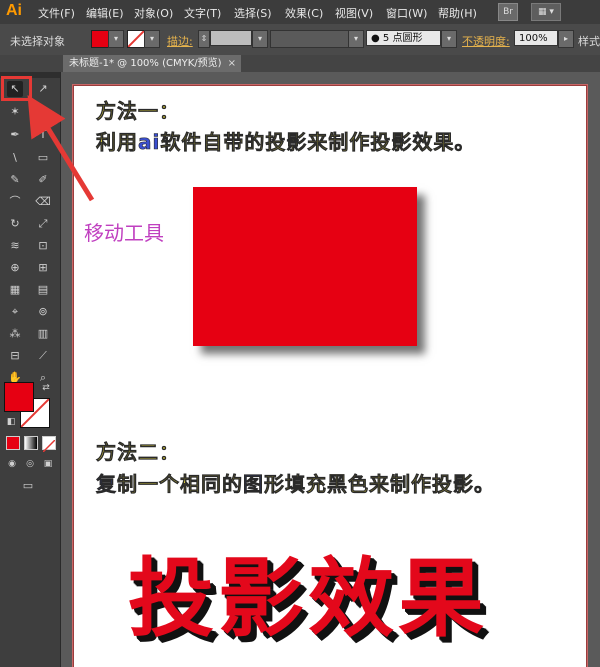 The image size is (600, 667). I want to click on annotation-arrow-icon, so click(61, 148).